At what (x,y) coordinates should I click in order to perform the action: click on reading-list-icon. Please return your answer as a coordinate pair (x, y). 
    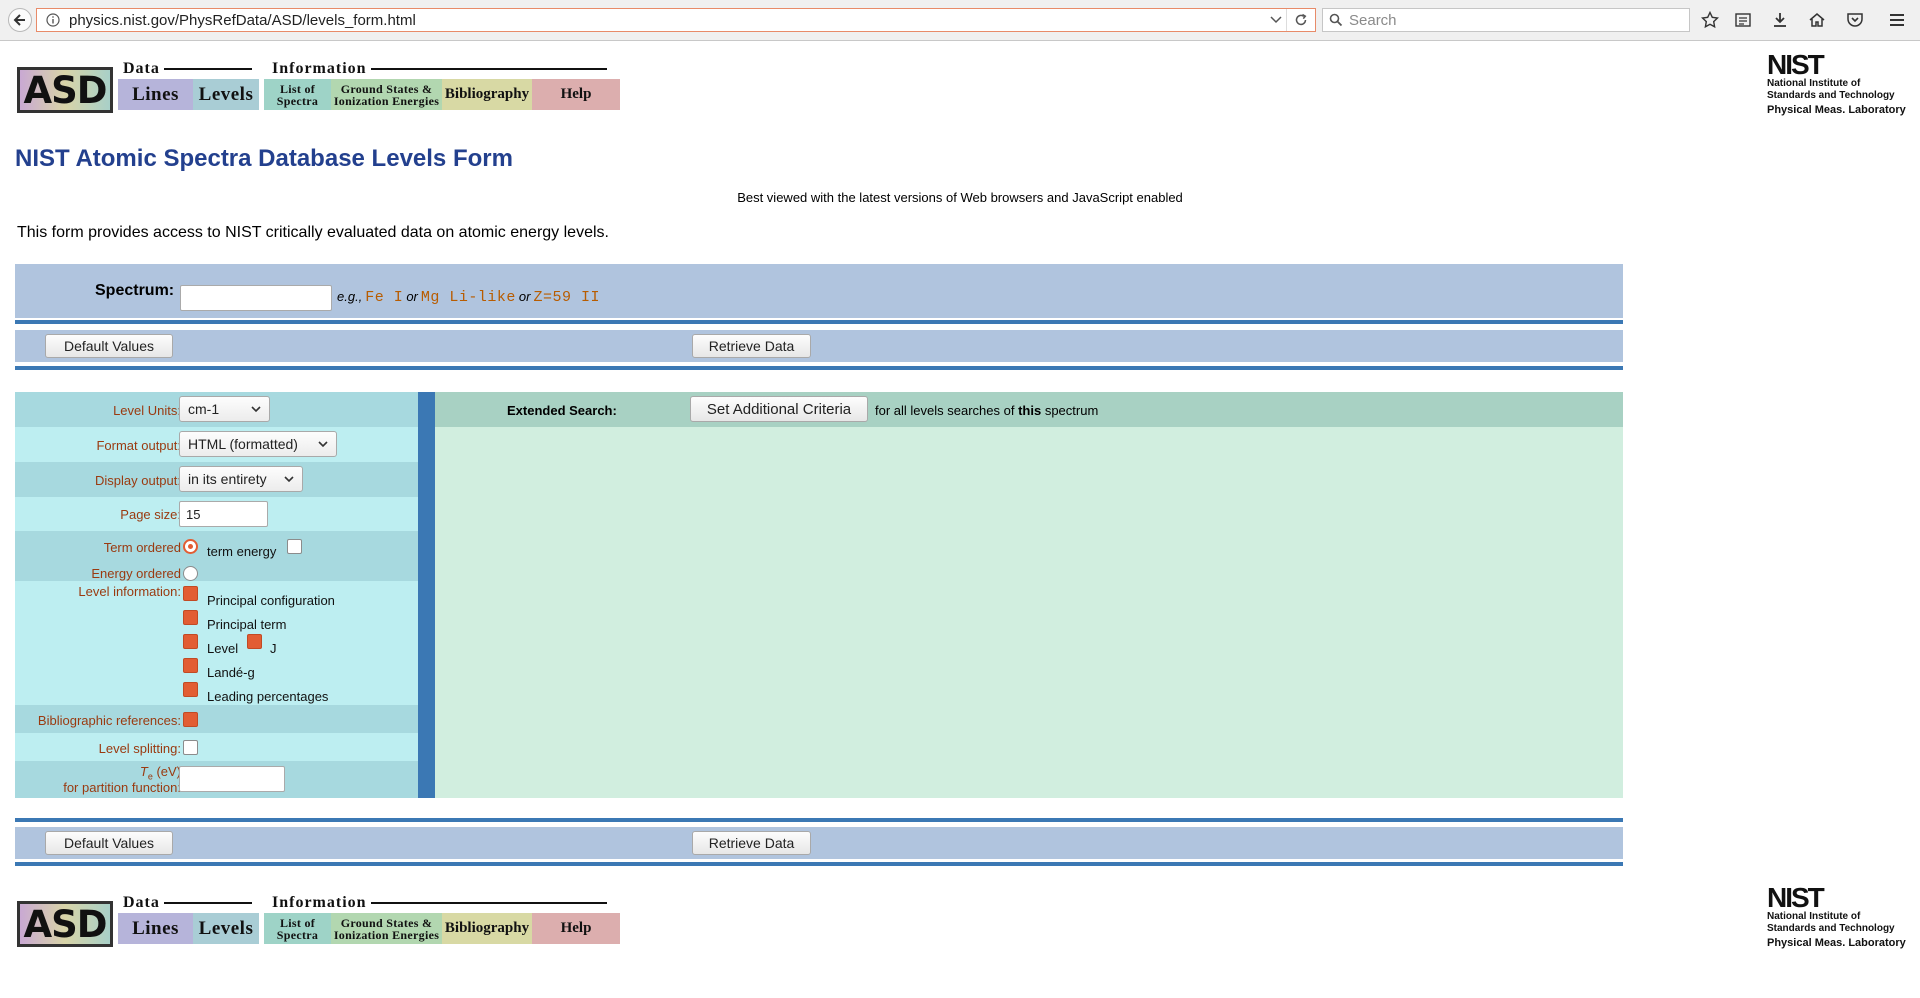
    Looking at the image, I should click on (1743, 20).